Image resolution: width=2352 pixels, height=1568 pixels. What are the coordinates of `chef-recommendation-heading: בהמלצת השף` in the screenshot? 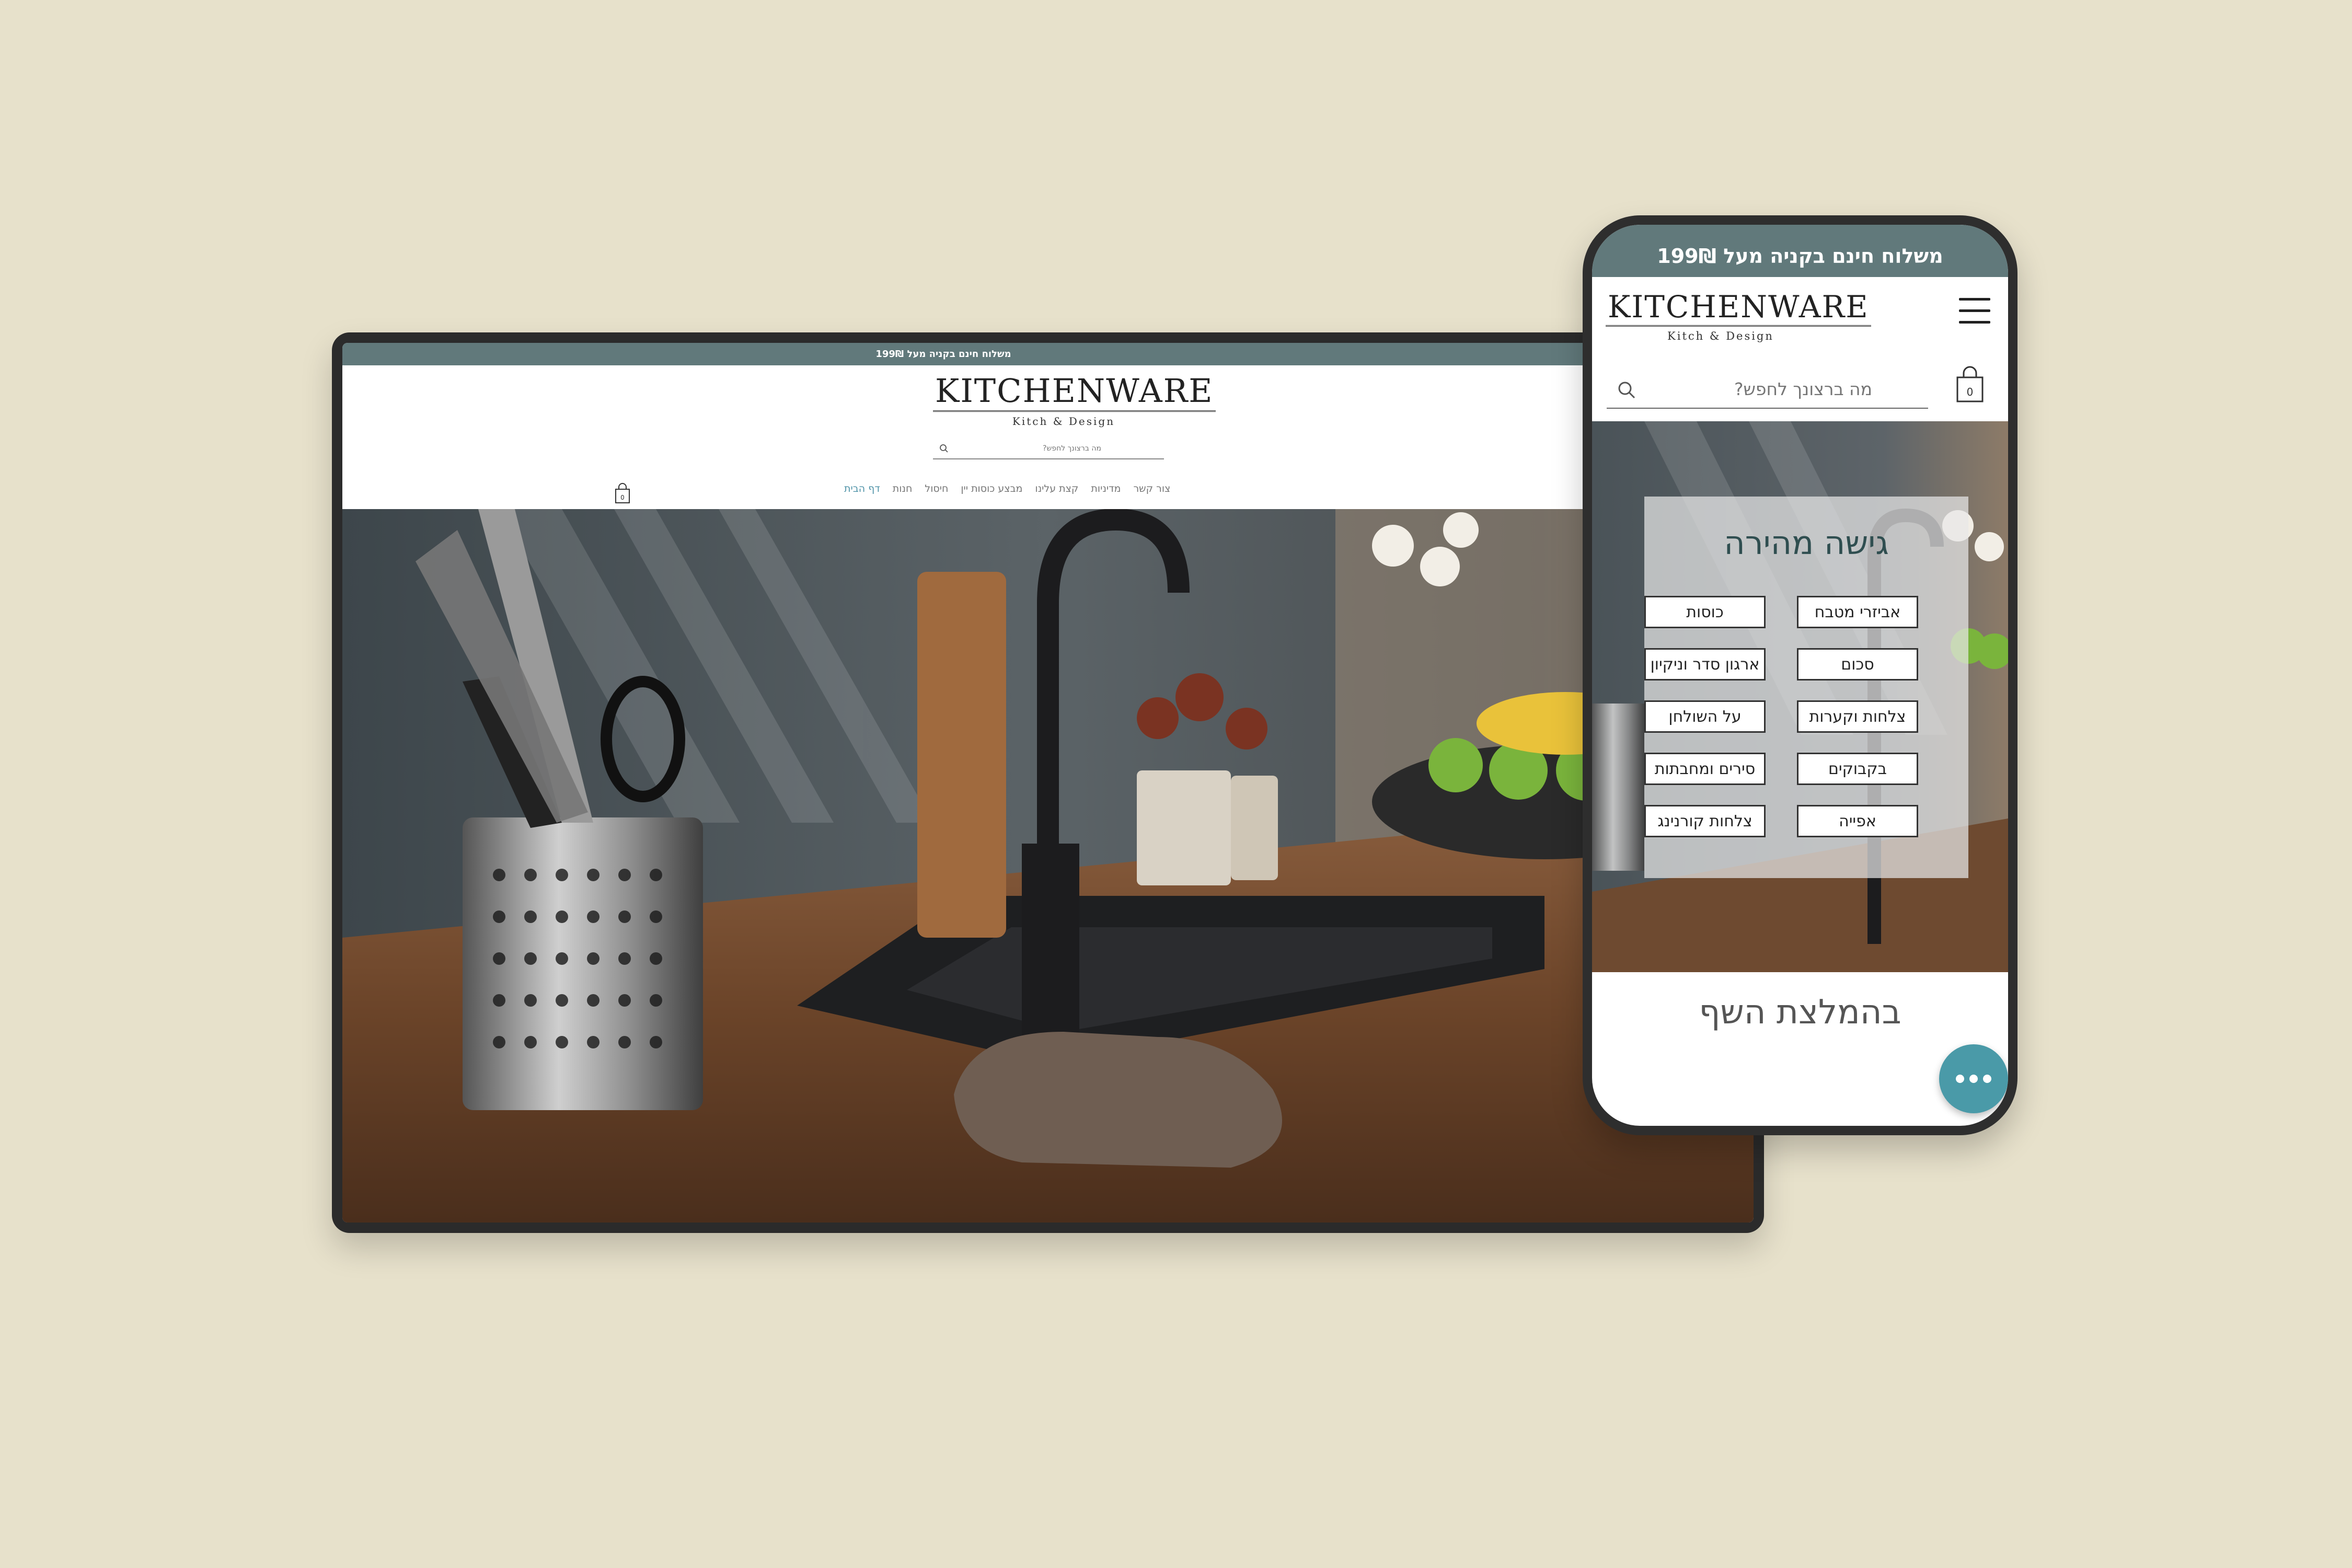 It's located at (1800, 1012).